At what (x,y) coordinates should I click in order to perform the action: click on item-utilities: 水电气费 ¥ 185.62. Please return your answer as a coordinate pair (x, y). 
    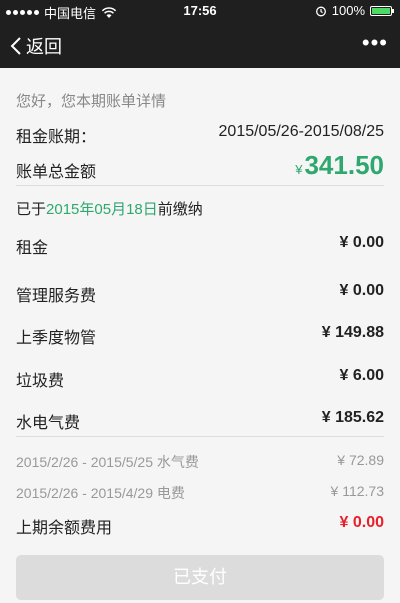
    Looking at the image, I should click on (200, 421).